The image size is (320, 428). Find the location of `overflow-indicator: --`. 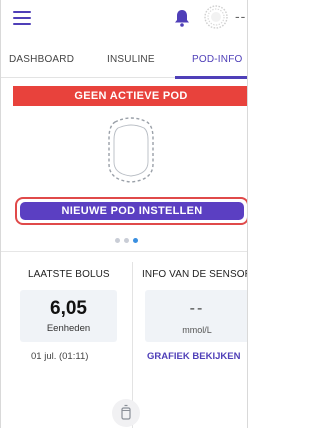

overflow-indicator: -- is located at coordinates (241, 16).